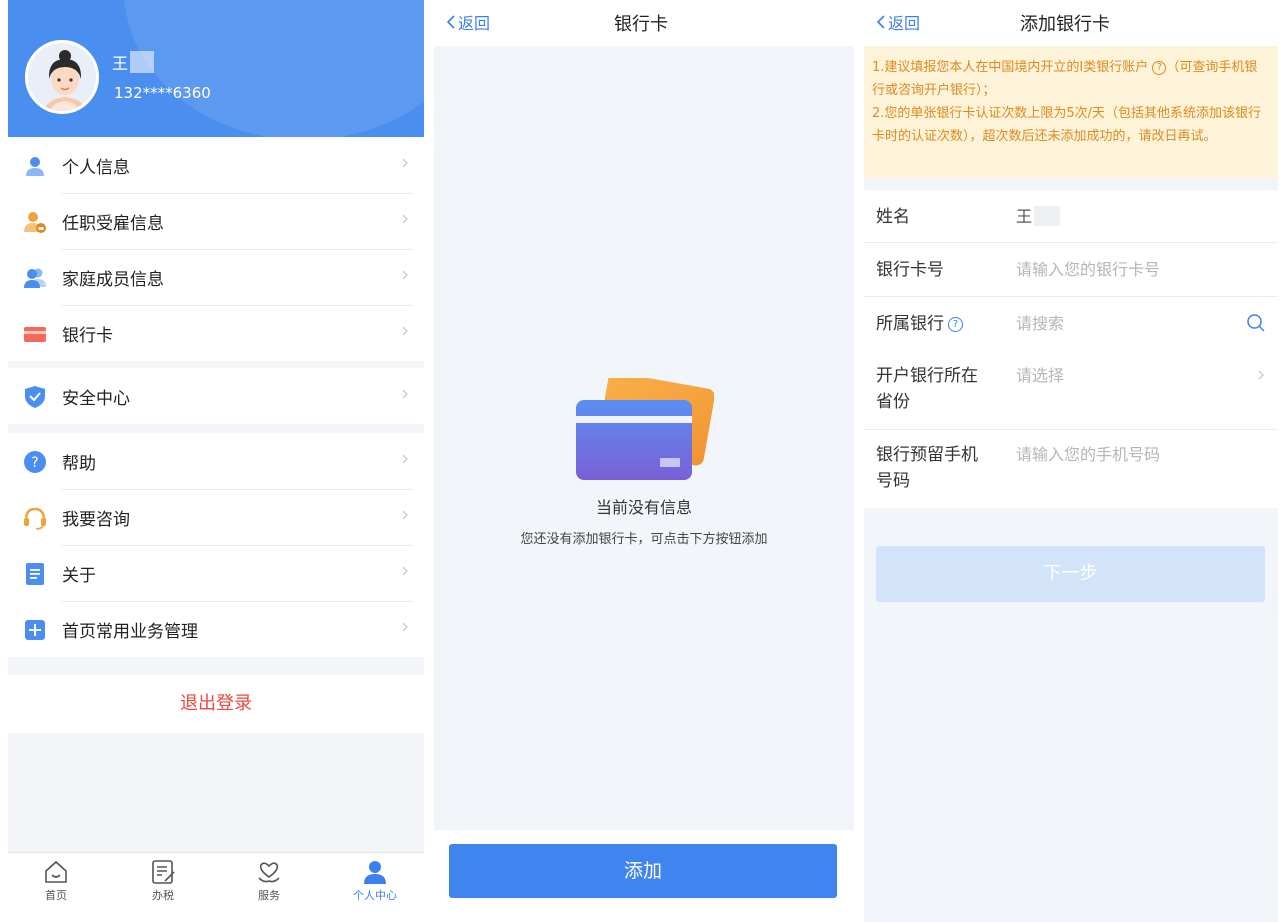 Image resolution: width=1280 pixels, height=922 pixels. I want to click on menu-item-label: 任职受雇信息, so click(113, 223).